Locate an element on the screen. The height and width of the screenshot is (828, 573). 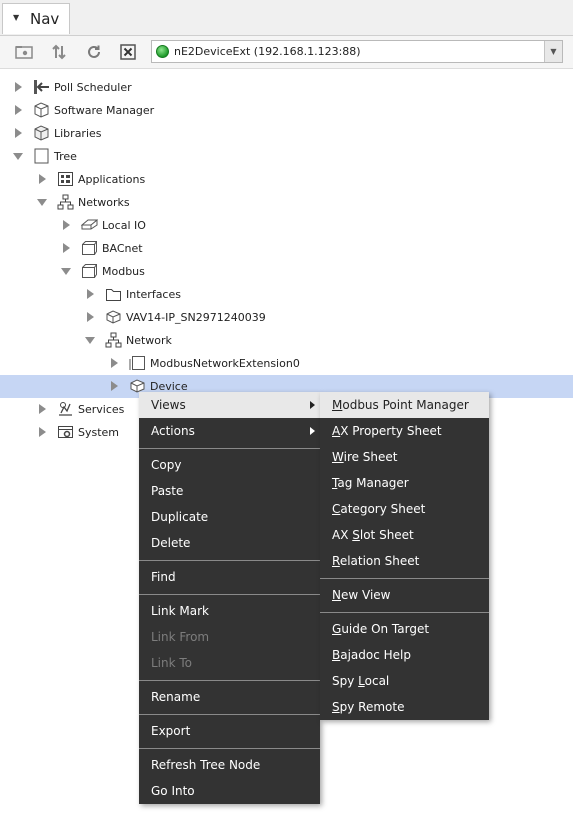
tab-menu-caret-icon: ▼ is located at coordinates (16, 17).